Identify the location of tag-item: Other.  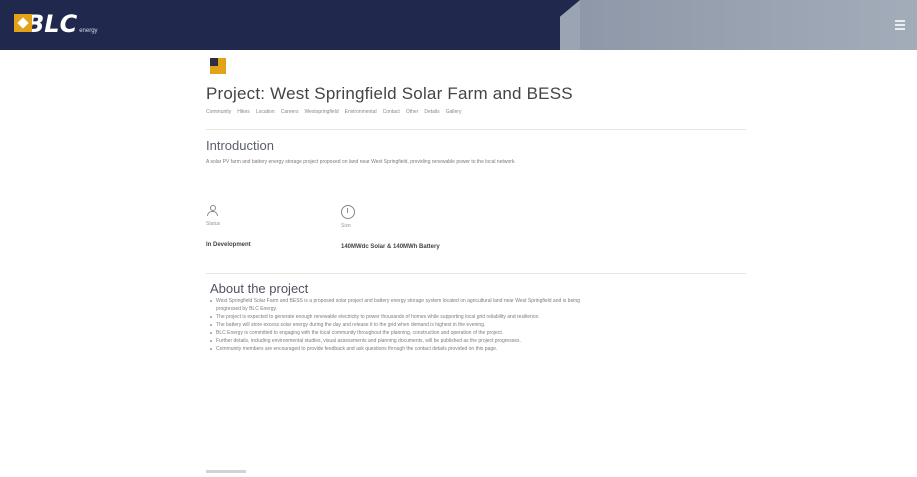
(412, 112).